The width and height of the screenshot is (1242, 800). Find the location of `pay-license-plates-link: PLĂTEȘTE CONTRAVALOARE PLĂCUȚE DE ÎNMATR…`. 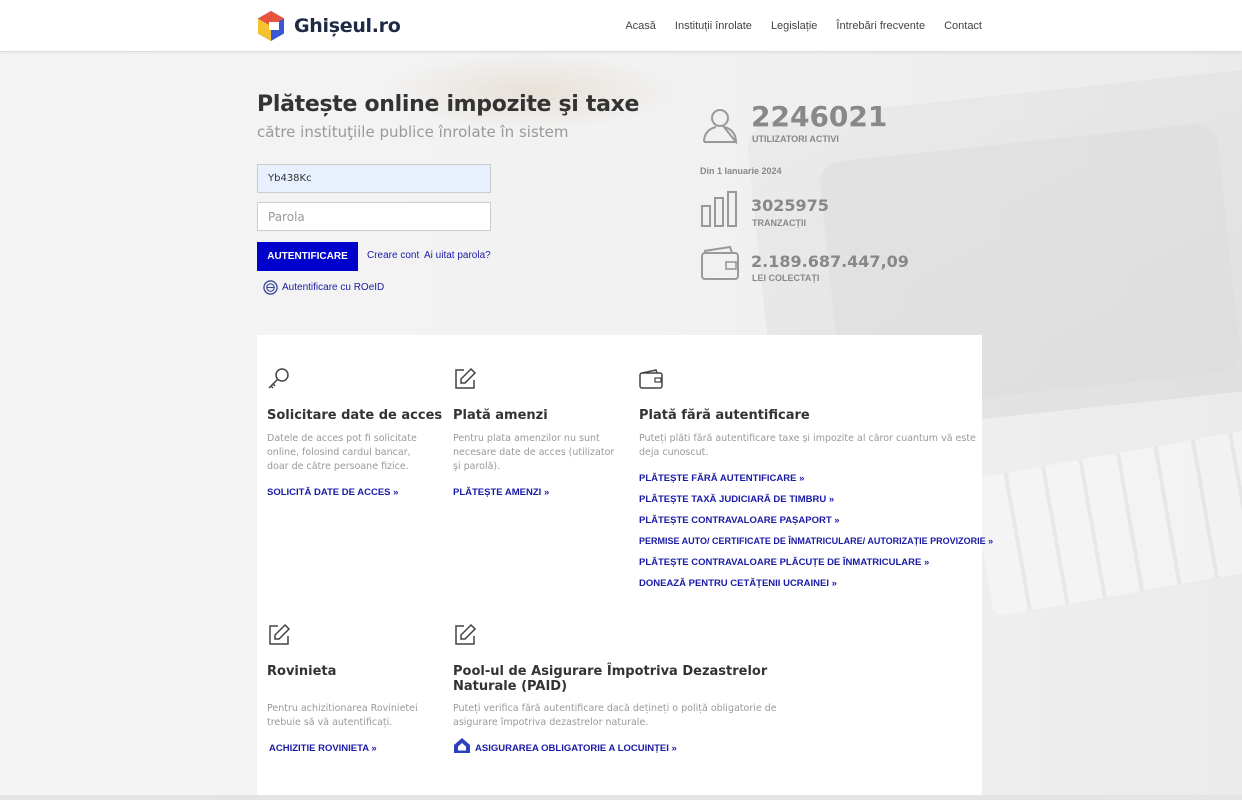

pay-license-plates-link: PLĂTEȘTE CONTRAVALOARE PLĂCUȚE DE ÎNMATR… is located at coordinates (784, 562).